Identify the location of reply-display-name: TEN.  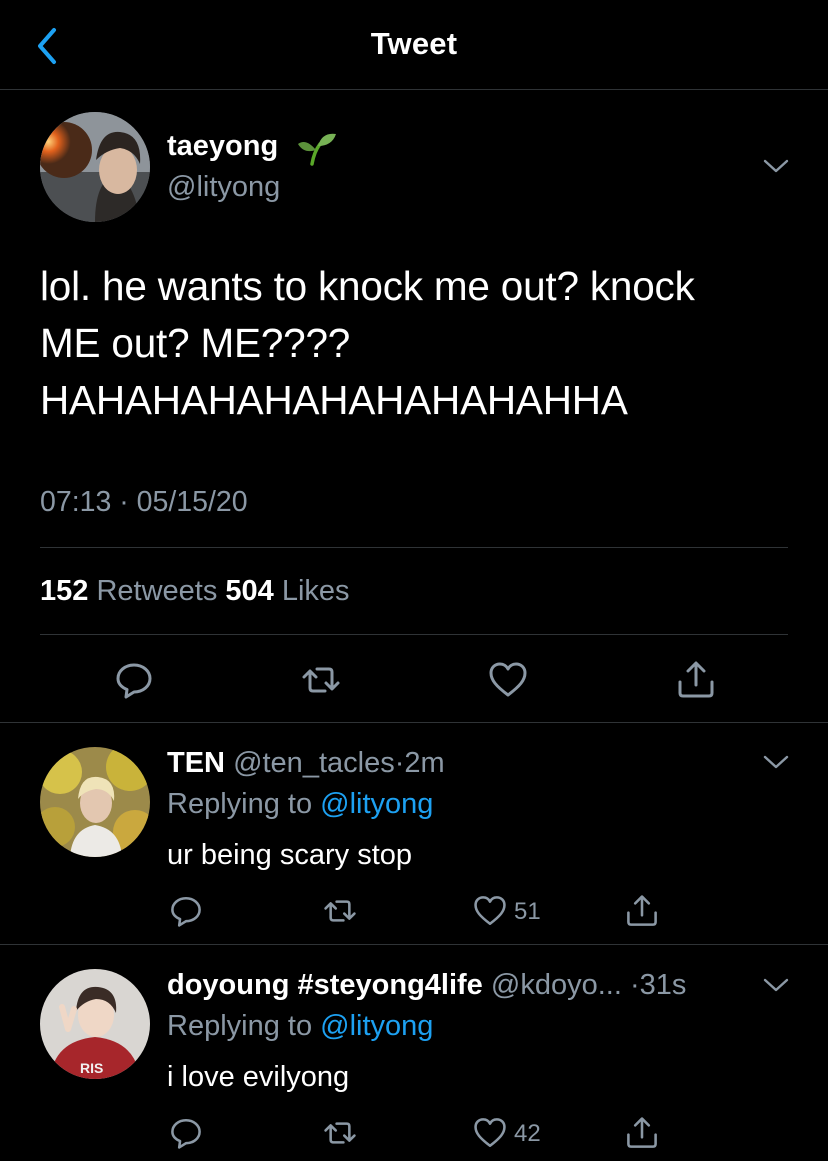
(196, 763).